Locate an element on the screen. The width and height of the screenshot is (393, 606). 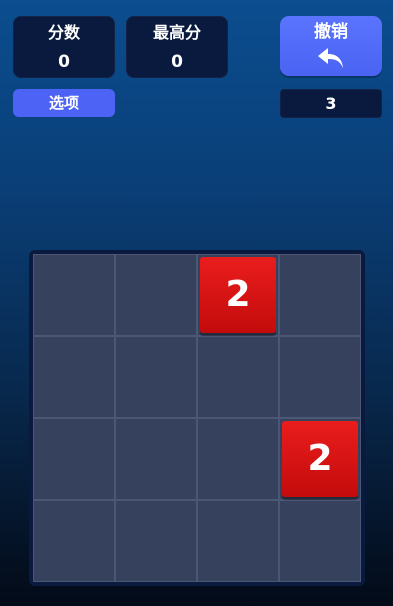
undo-arrow-icon is located at coordinates (330, 58).